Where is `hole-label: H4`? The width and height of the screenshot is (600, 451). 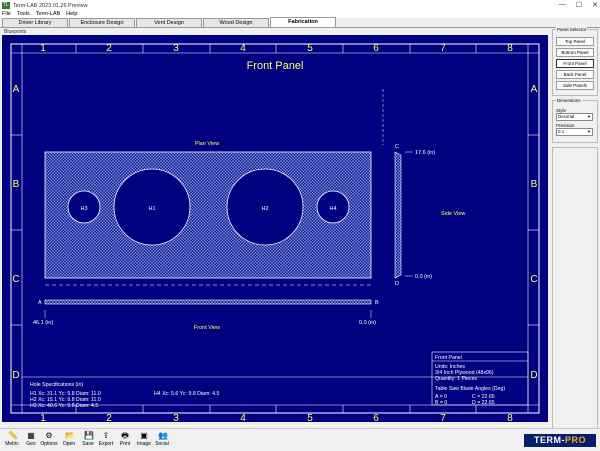
hole-label: H4 is located at coordinates (332, 209).